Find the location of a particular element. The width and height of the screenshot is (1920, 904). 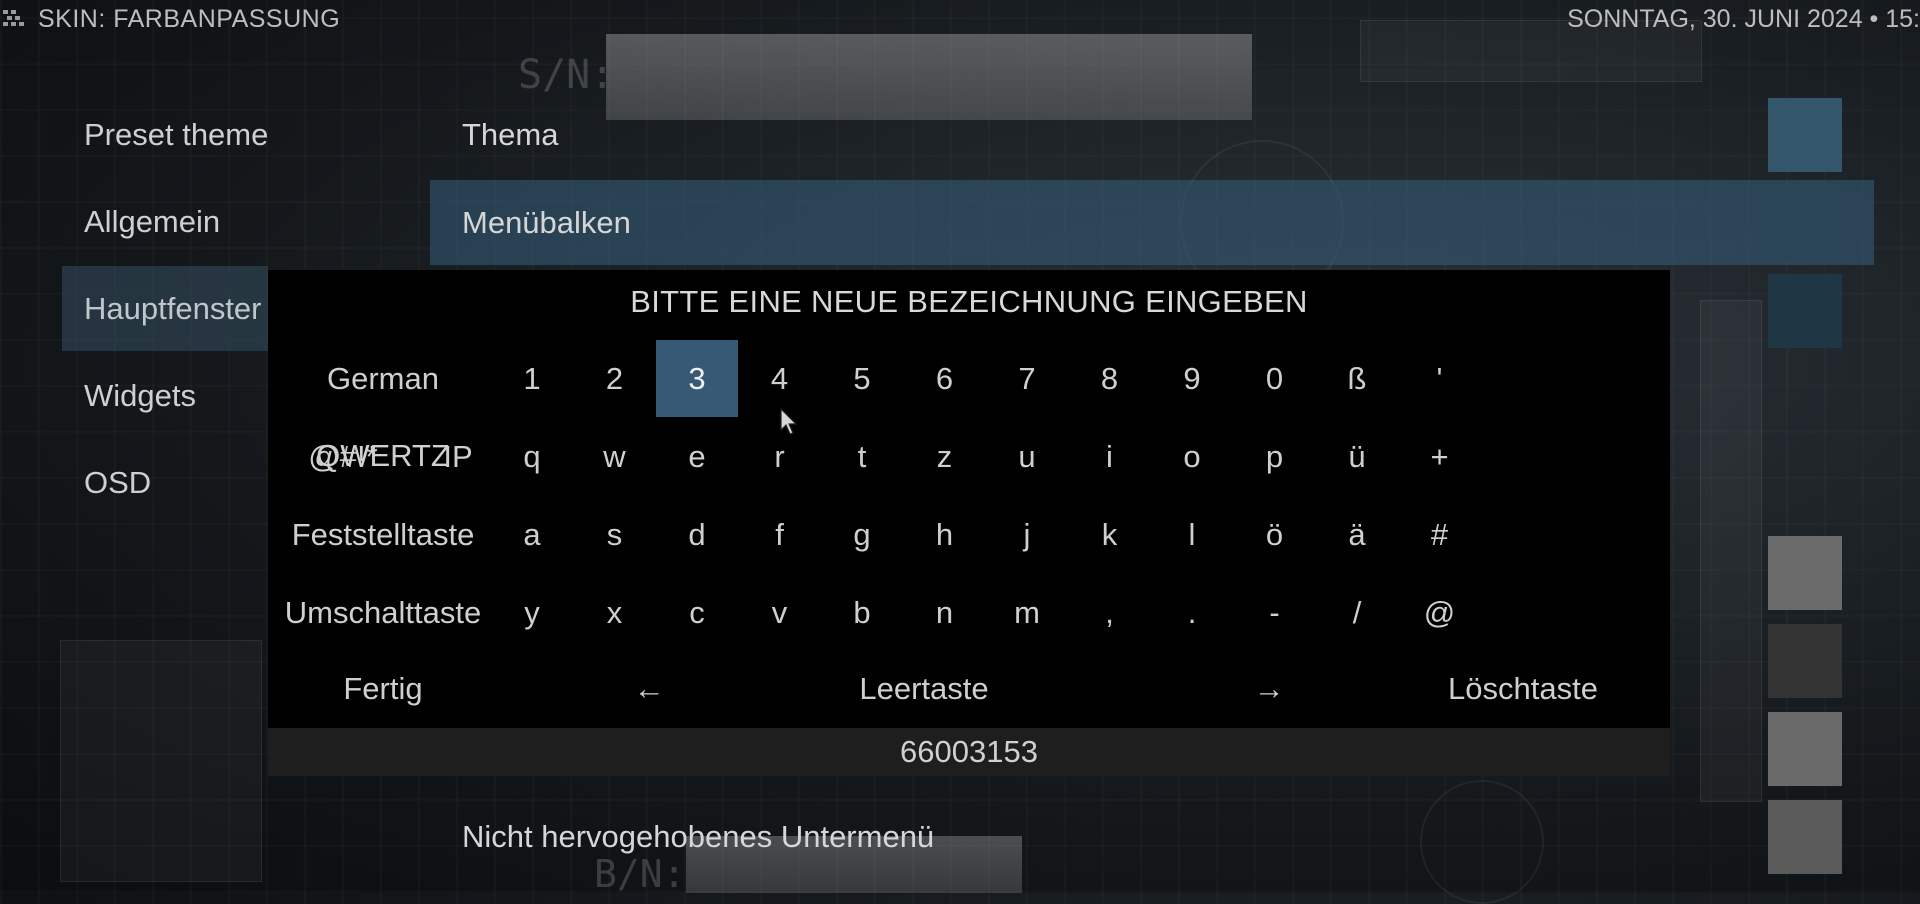

key-2-5: t is located at coordinates (862, 456).